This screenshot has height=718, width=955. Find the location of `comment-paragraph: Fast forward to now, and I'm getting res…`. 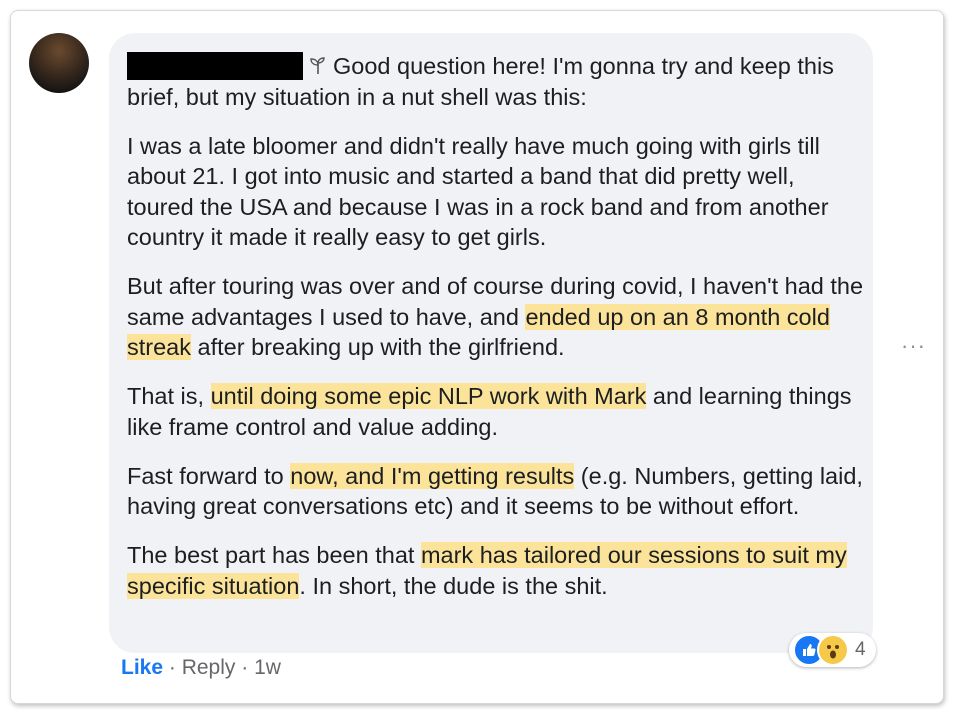

comment-paragraph: Fast forward to now, and I'm getting res… is located at coordinates (497, 491).